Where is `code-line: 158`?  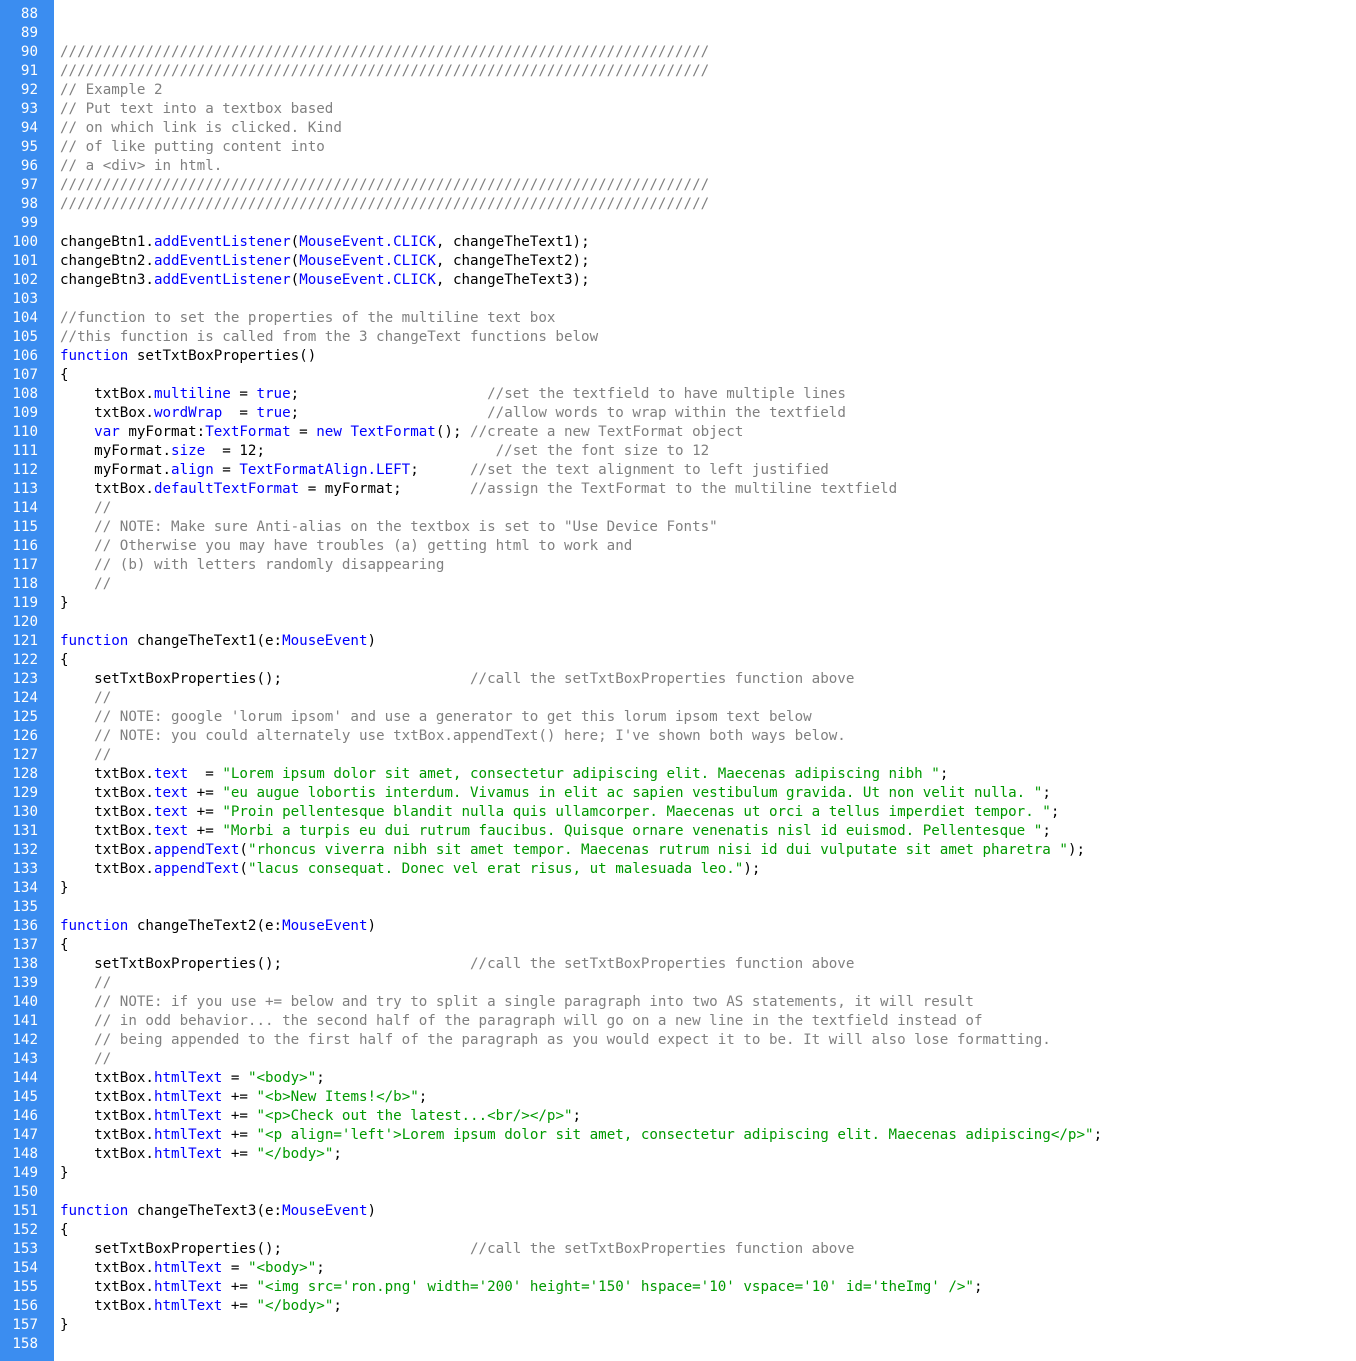 code-line: 158 is located at coordinates (678, 1344).